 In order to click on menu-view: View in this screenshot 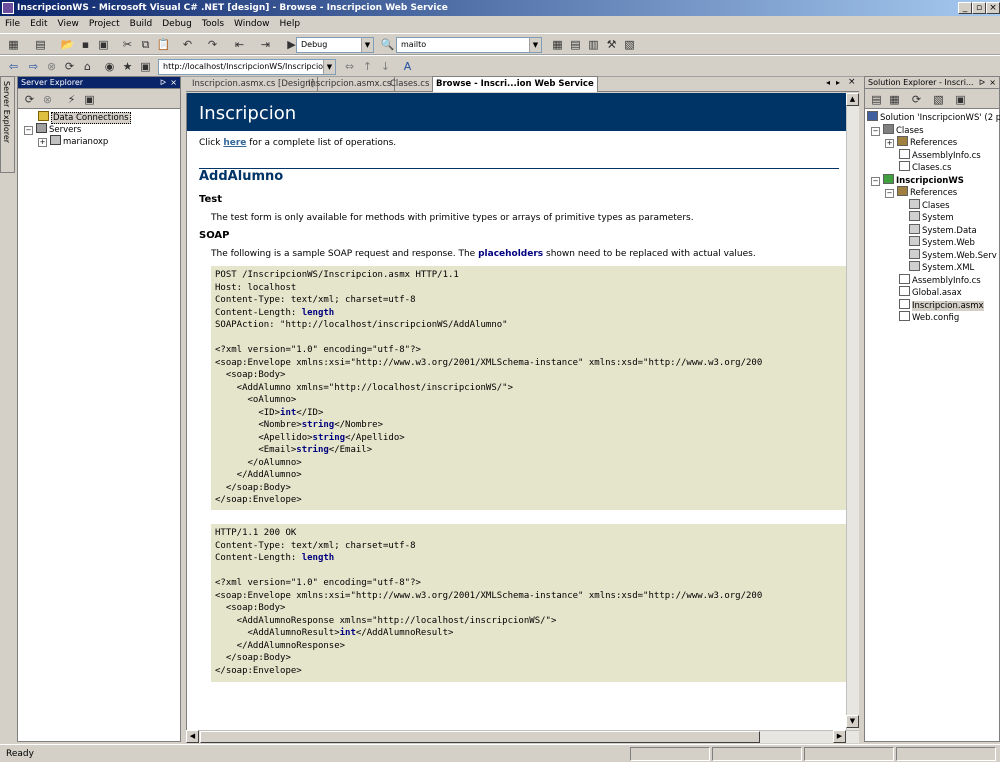, I will do `click(68, 24)`.